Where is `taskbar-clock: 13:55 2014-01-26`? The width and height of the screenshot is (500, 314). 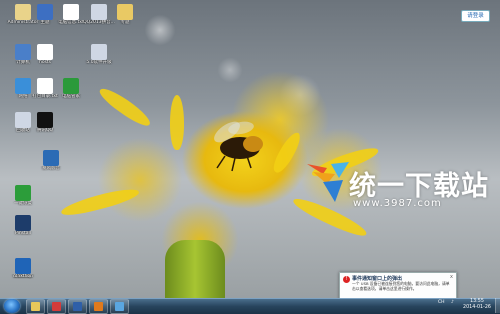 taskbar-clock: 13:55 2014-01-26 is located at coordinates (477, 305).